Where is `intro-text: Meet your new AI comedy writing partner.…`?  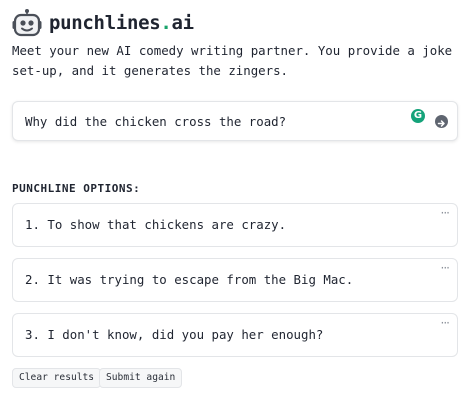
intro-text: Meet your new AI comedy writing partner.… is located at coordinates (232, 60).